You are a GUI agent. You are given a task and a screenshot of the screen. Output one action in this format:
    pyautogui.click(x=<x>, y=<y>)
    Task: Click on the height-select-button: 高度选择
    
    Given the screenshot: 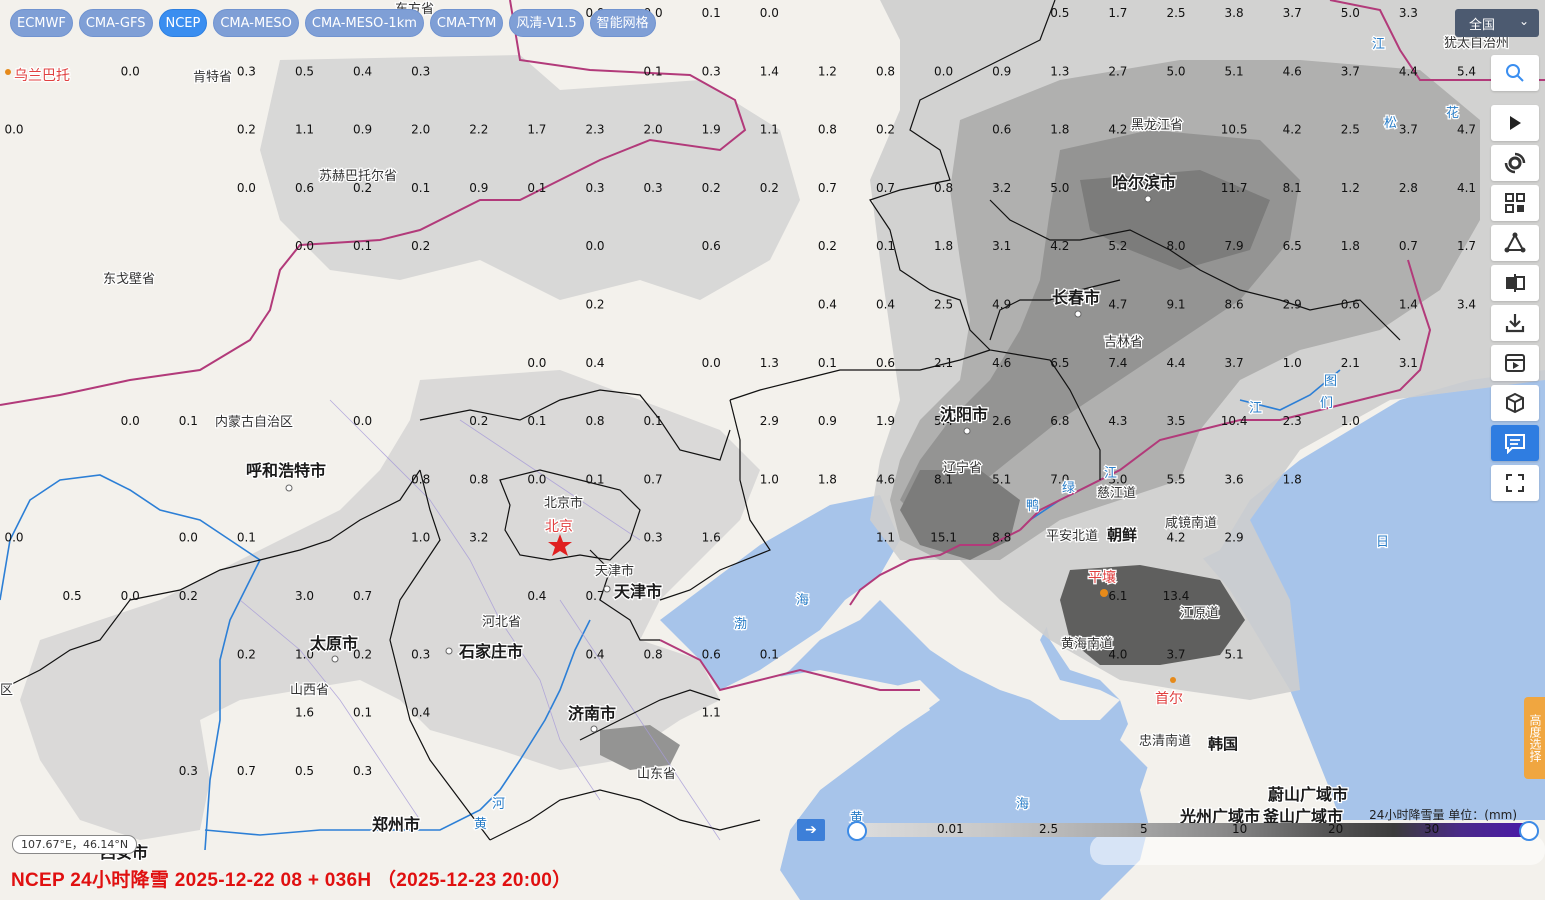 What is the action you would take?
    pyautogui.click(x=1534, y=738)
    